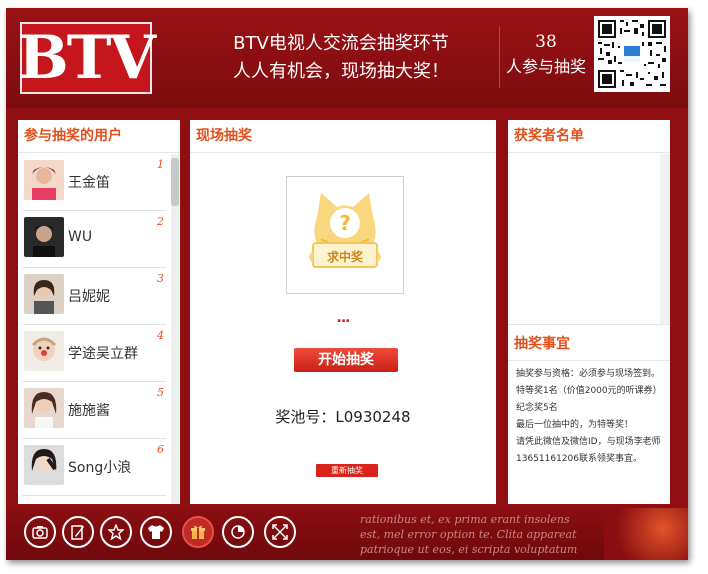 The height and width of the screenshot is (574, 708). What do you see at coordinates (345, 256) in the screenshot?
I see `prize-caption: 求中奖` at bounding box center [345, 256].